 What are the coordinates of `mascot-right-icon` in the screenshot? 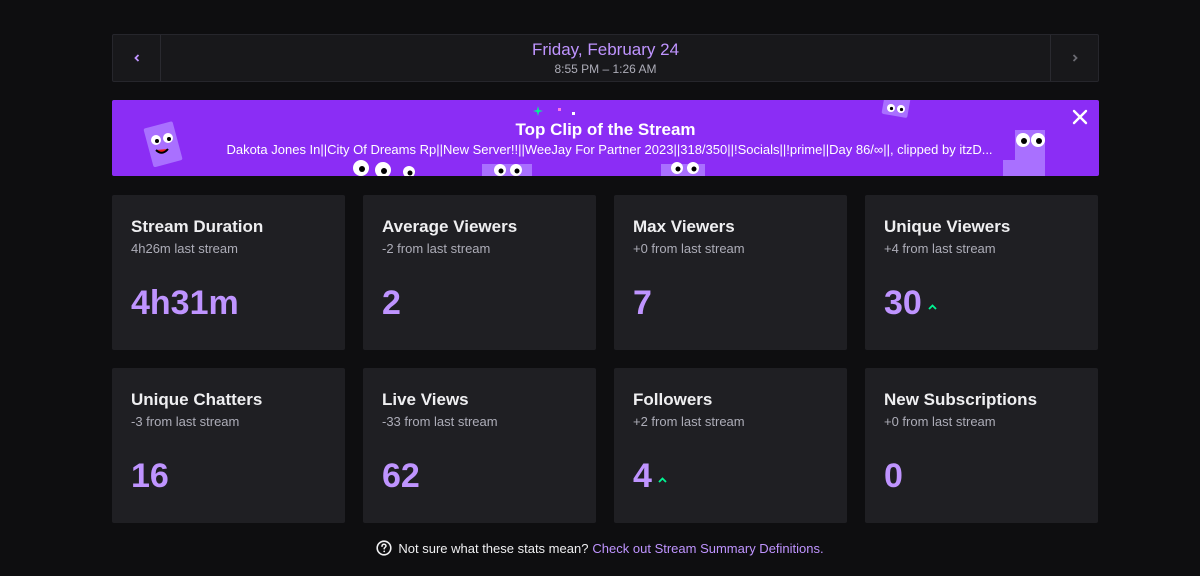 It's located at (1024, 153).